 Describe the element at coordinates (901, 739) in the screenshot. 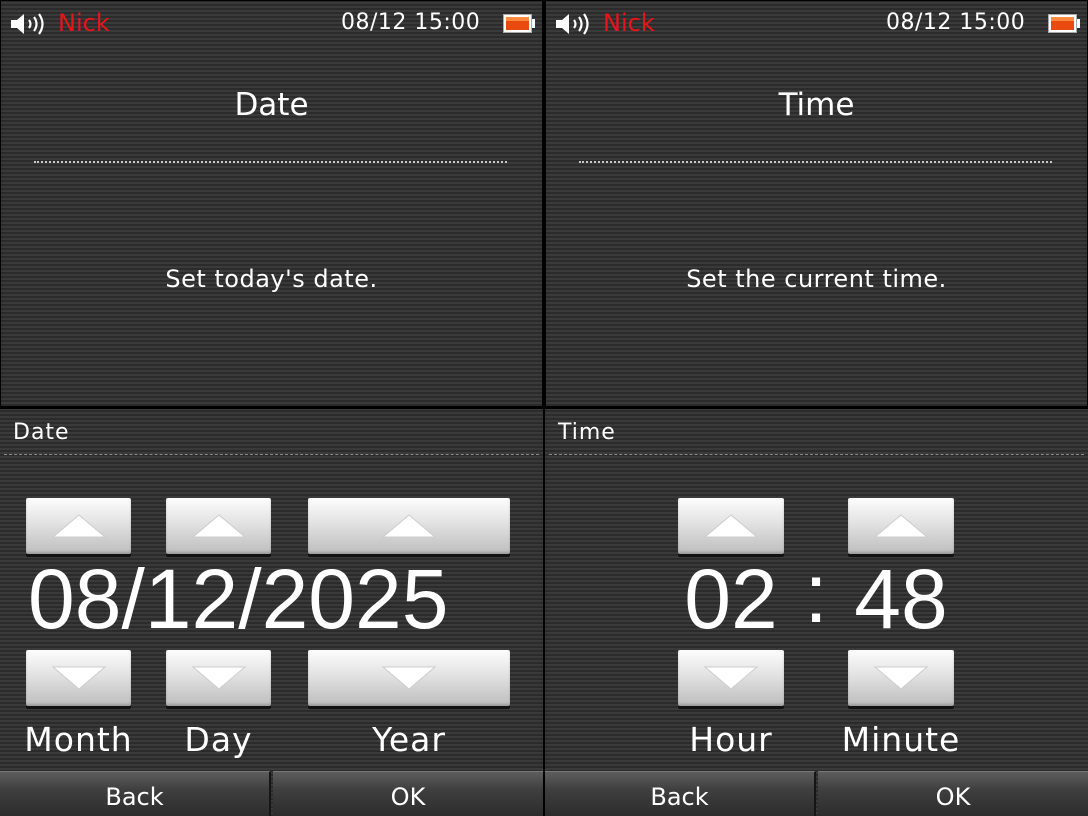

I see `minute-label: Minute` at that location.